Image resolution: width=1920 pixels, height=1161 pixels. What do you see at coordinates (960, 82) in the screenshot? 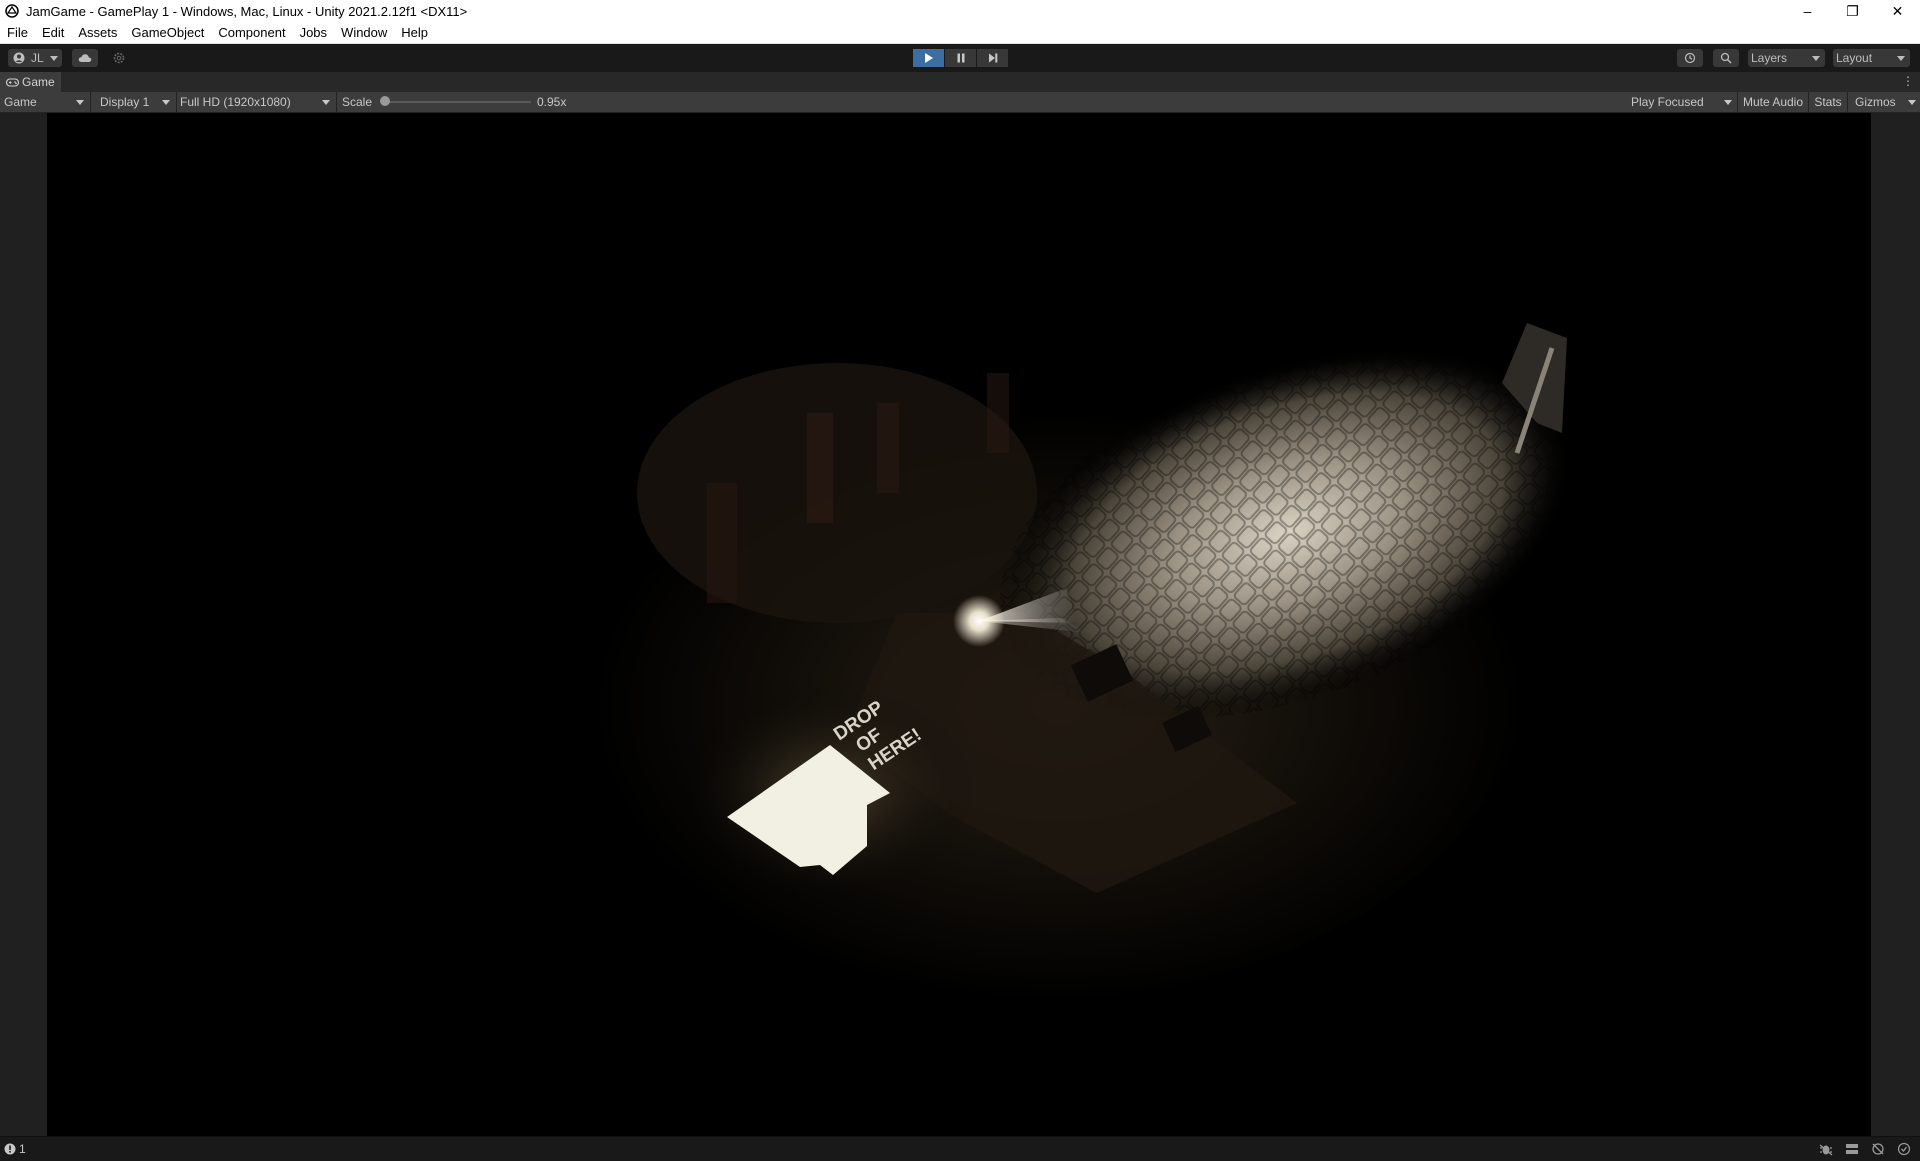
I see `game-tab-bar: Game ⋮` at bounding box center [960, 82].